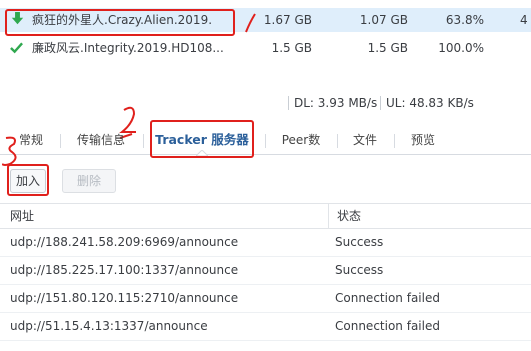  I want to click on detail-tabs: 常规 传输信息 Tracker 服务器 Peer数 文件 预览, so click(265, 140).